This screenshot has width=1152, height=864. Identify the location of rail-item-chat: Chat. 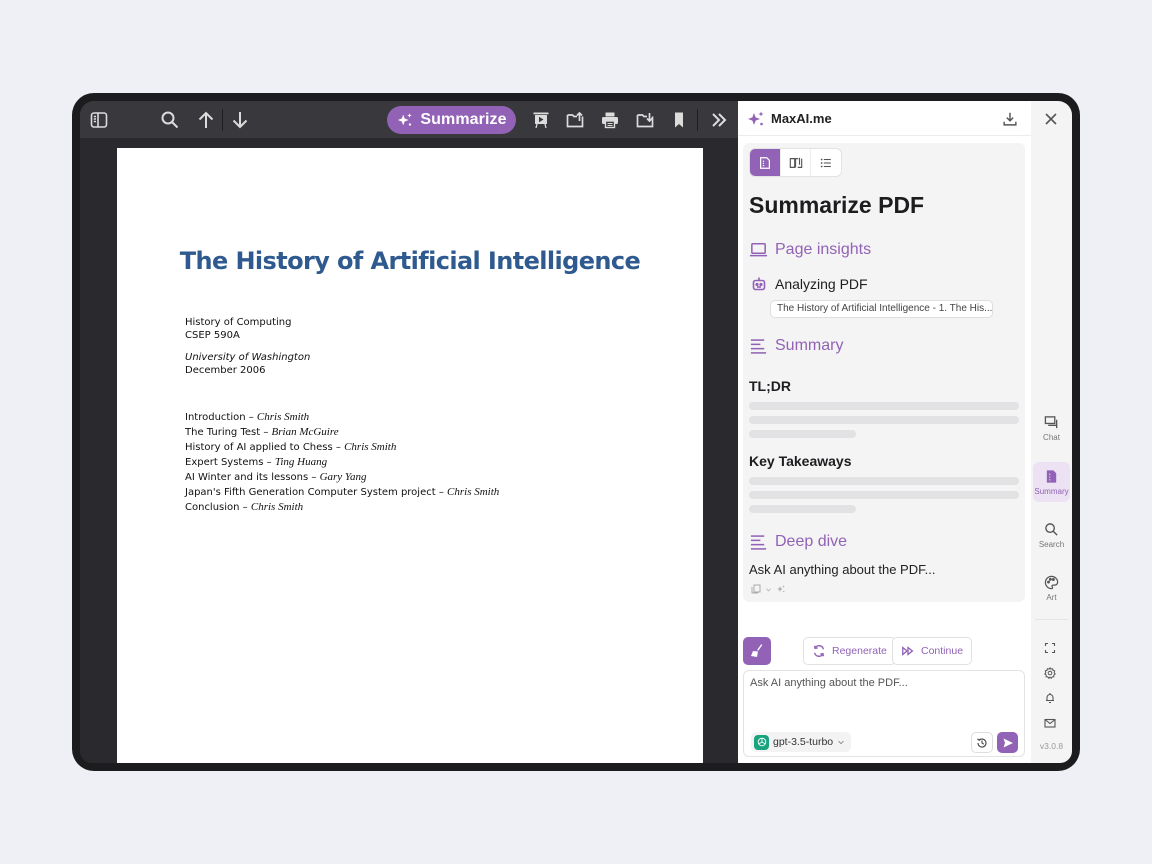
(1051, 428).